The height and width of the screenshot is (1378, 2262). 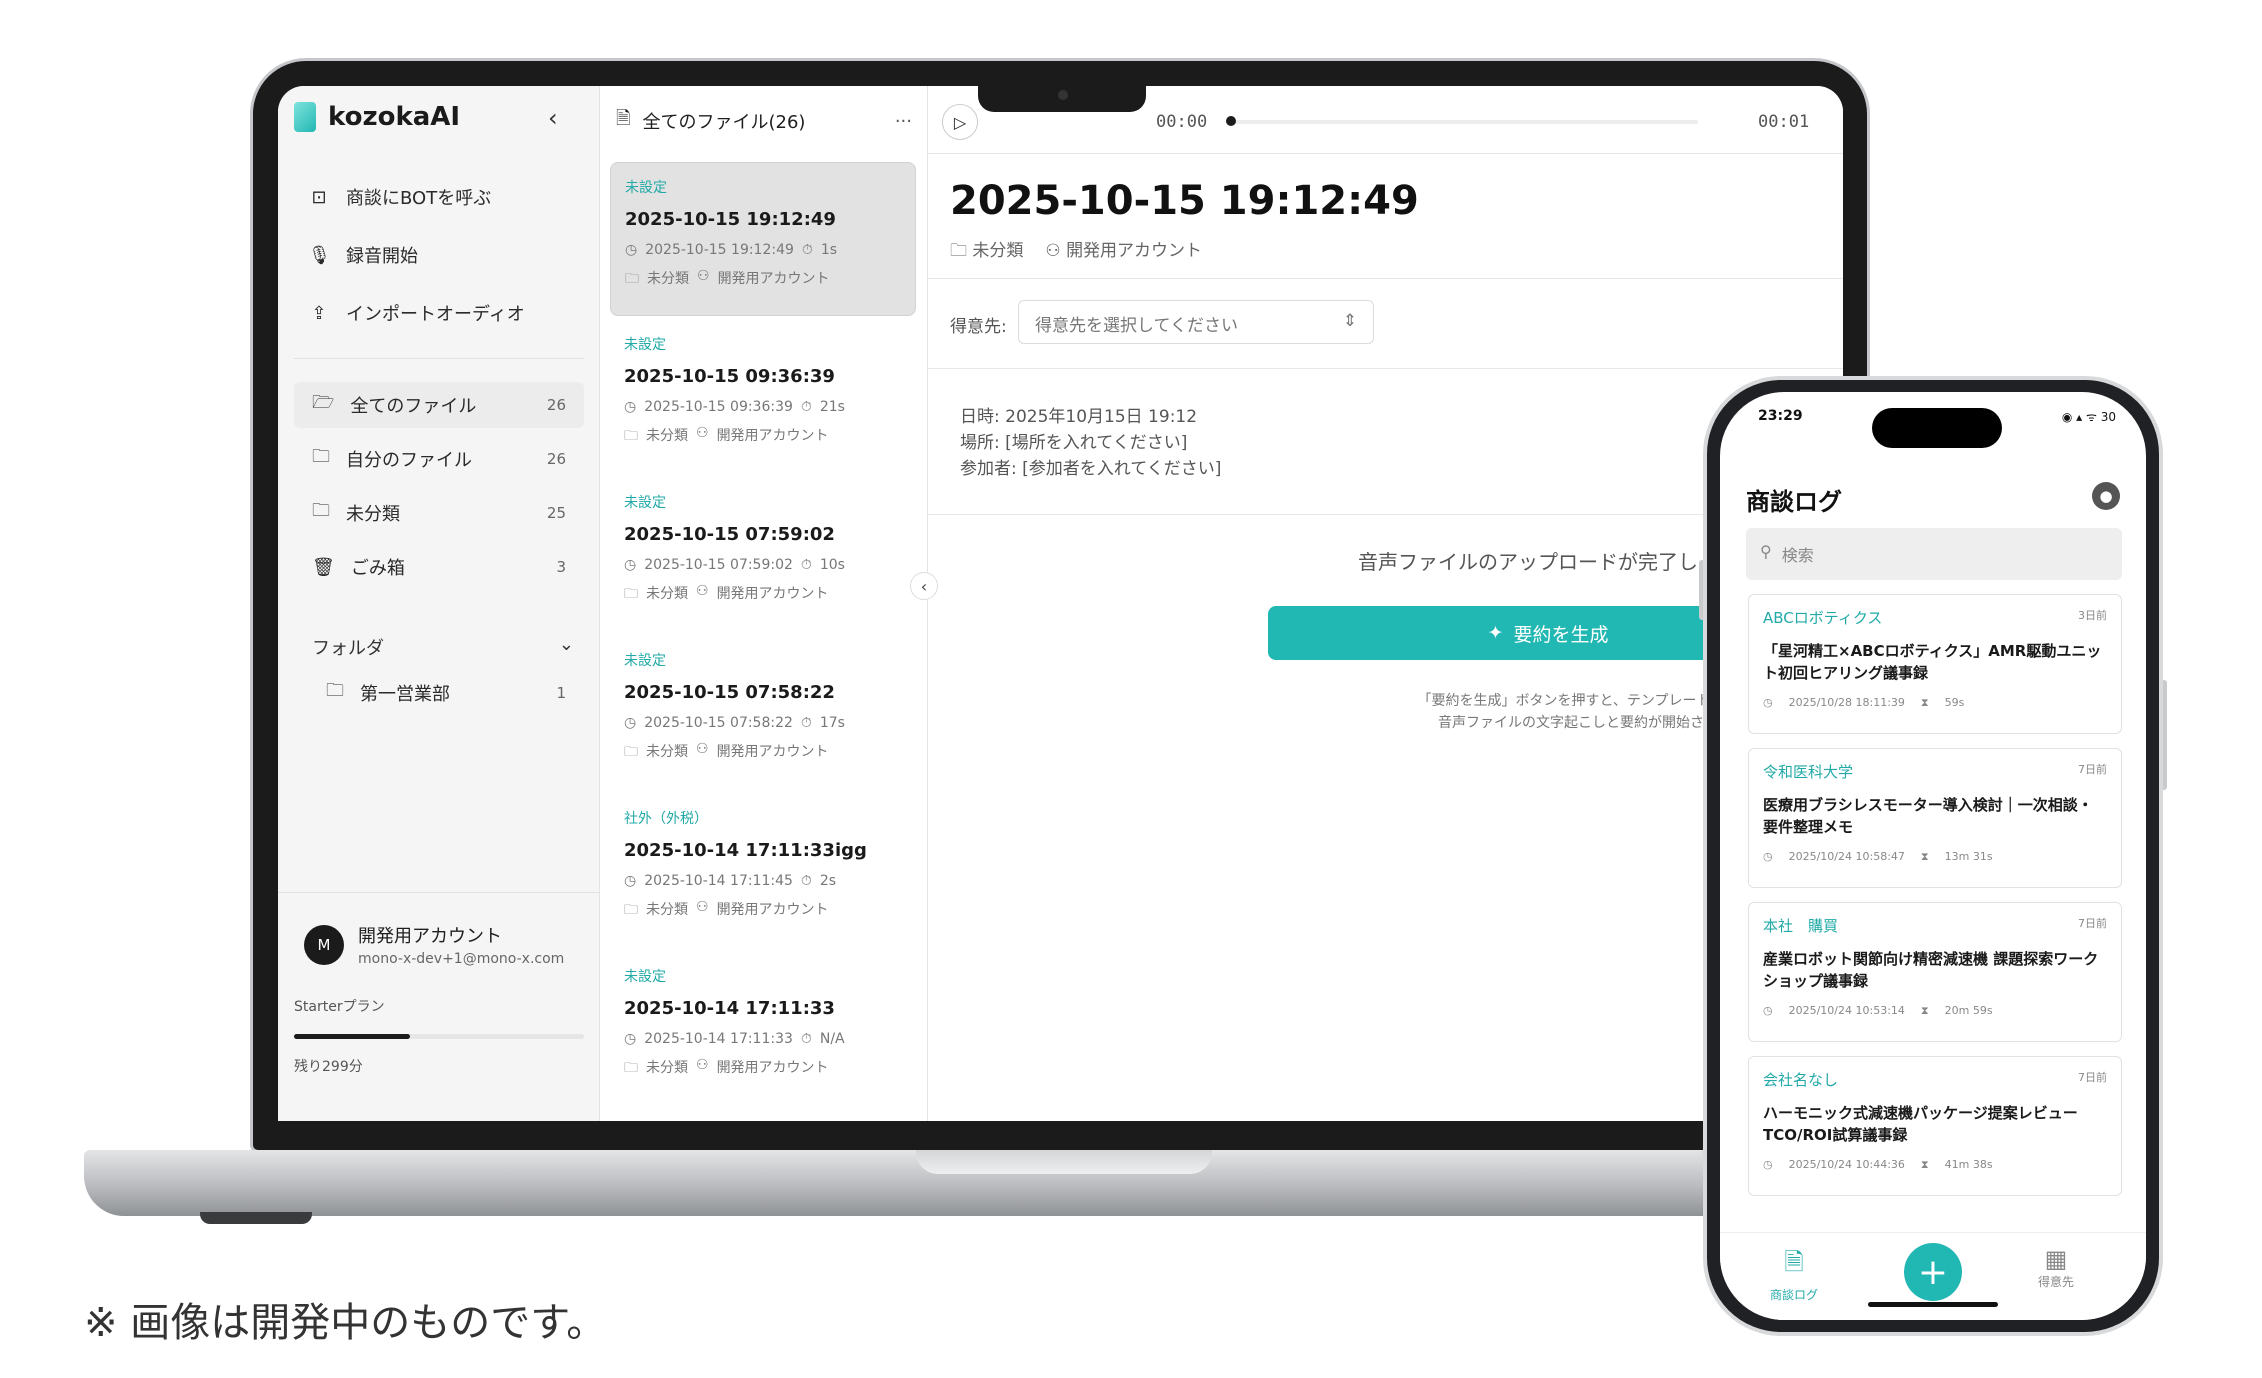 I want to click on collapse-list-button: ‹, so click(x=924, y=586).